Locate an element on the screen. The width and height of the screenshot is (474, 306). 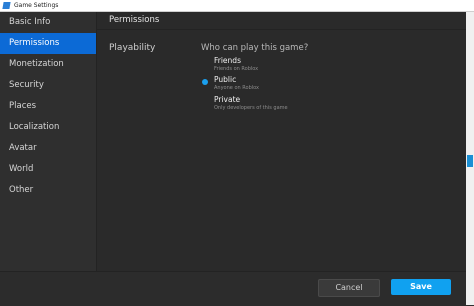
background-accent-mark is located at coordinates (470, 161).